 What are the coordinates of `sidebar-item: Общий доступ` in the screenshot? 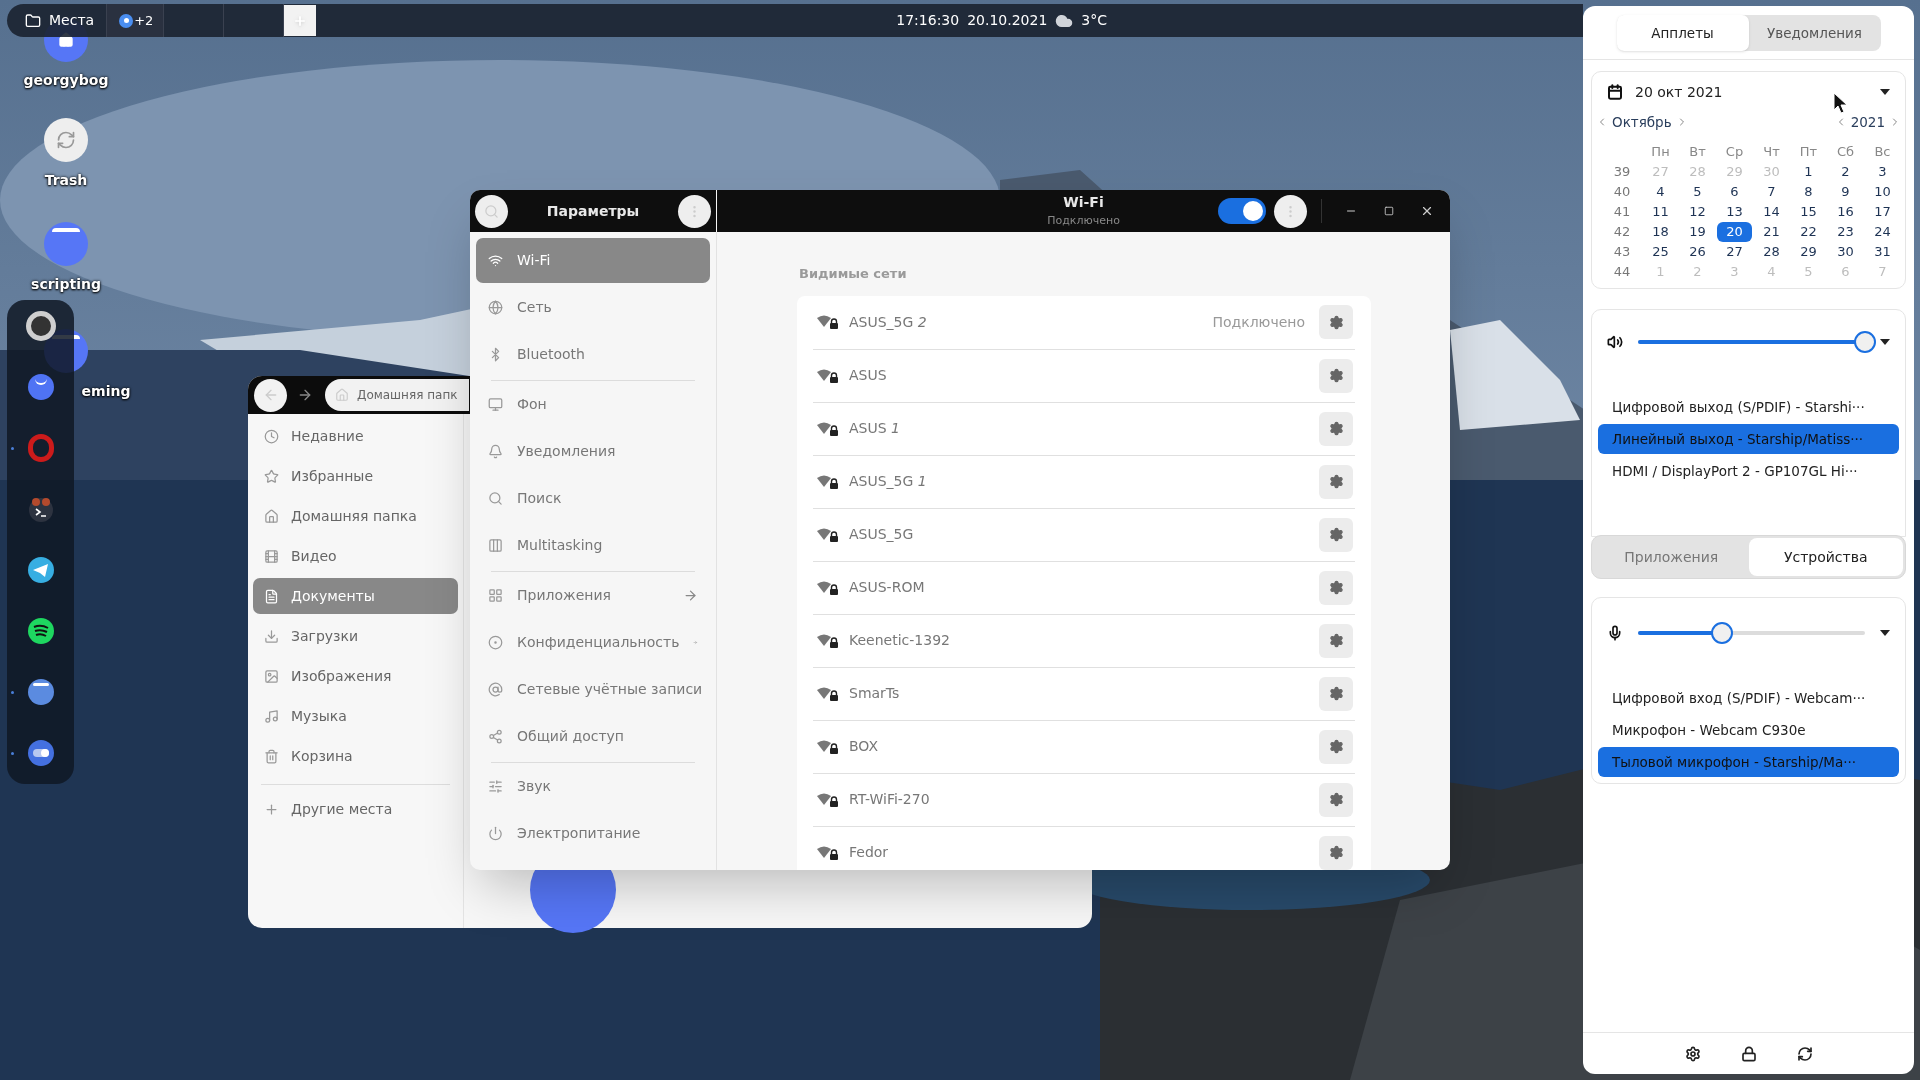 It's located at (593, 736).